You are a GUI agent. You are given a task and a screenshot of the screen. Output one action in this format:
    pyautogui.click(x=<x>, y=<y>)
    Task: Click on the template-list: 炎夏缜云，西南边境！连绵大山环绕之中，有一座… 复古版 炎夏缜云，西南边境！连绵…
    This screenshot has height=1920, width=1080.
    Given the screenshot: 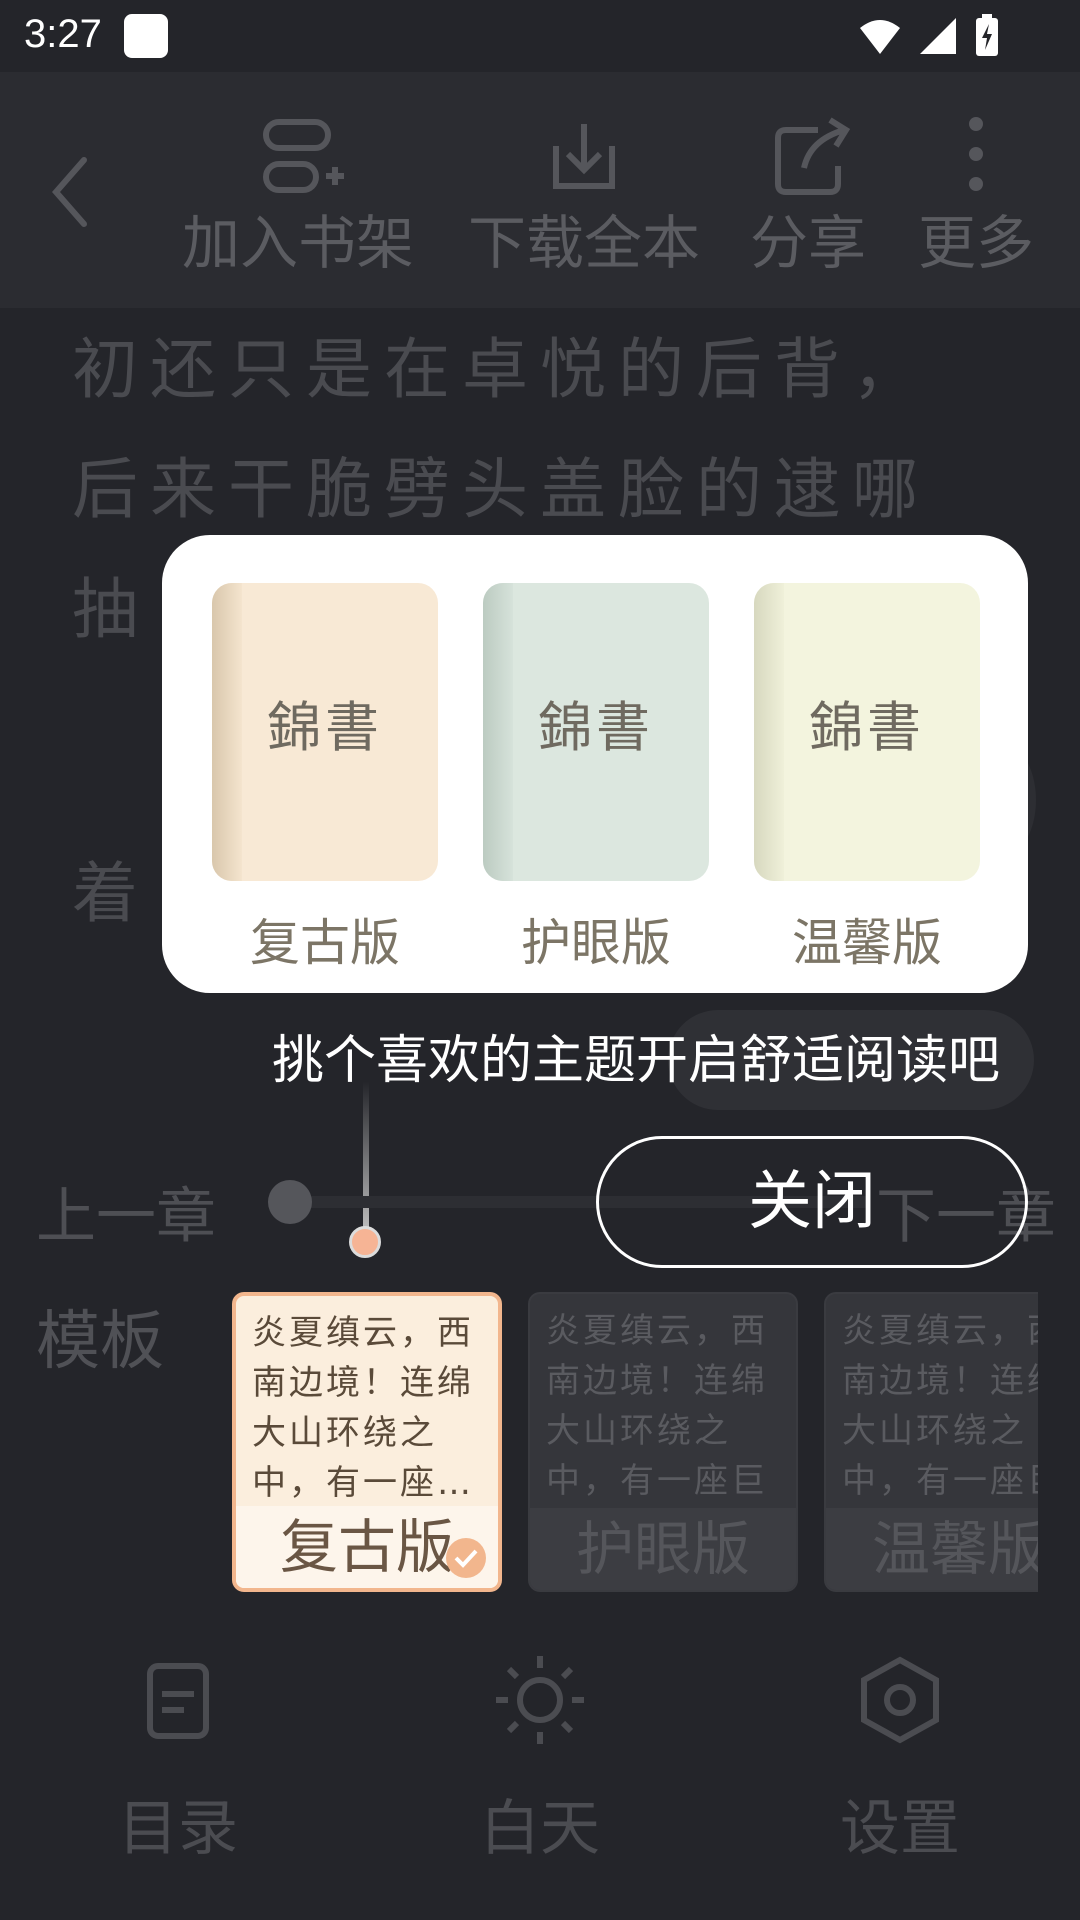 What is the action you would take?
    pyautogui.click(x=635, y=1444)
    